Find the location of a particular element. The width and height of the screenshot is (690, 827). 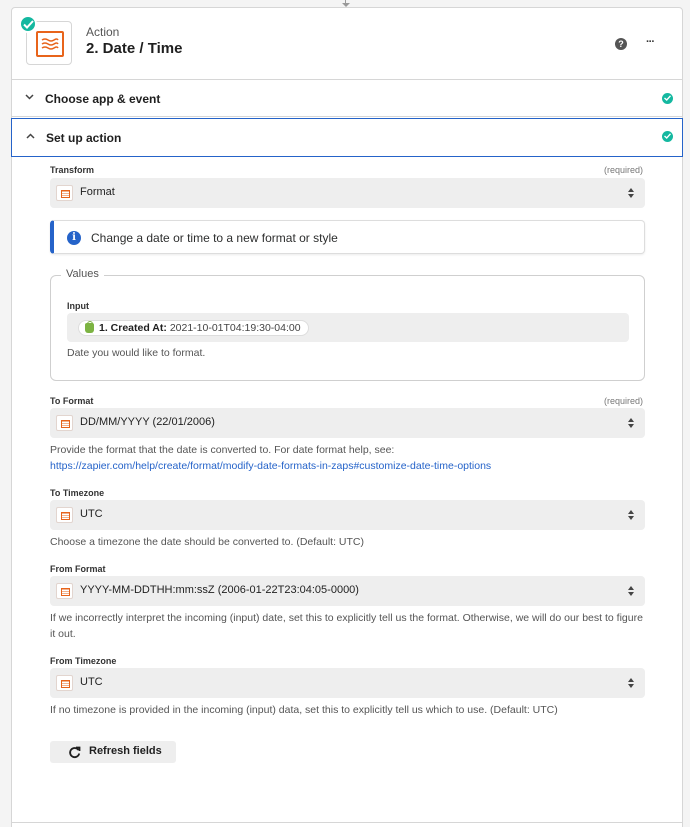

step-complete-check-icon is located at coordinates (28, 24).